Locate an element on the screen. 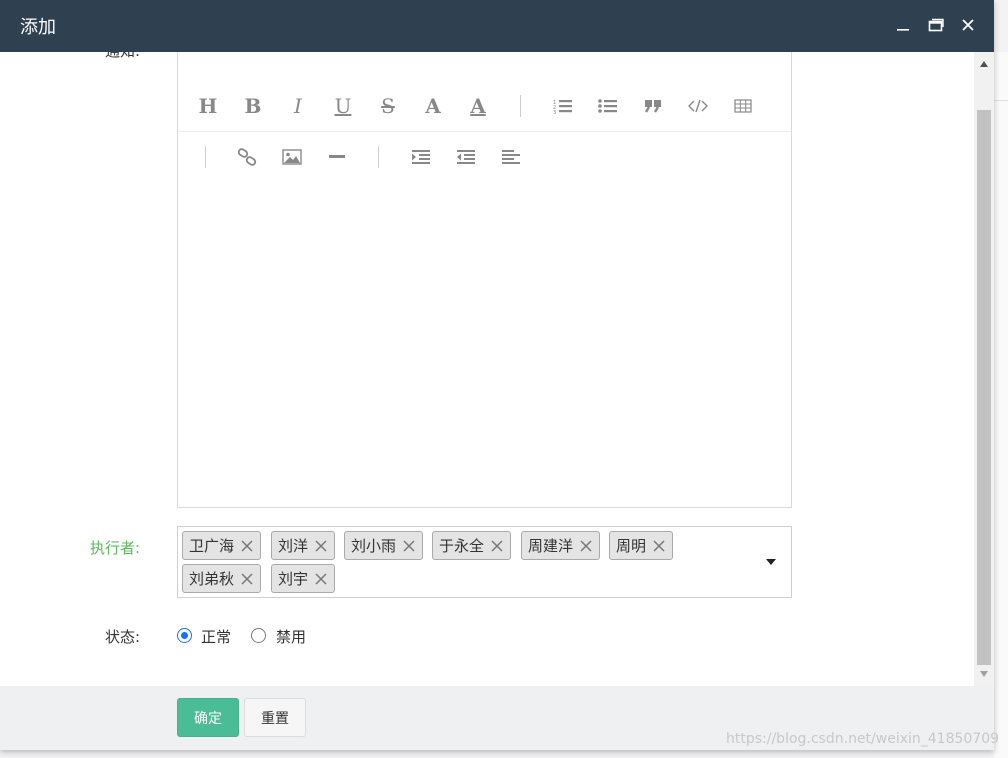 The height and width of the screenshot is (758, 1008). close-icon is located at coordinates (968, 25).